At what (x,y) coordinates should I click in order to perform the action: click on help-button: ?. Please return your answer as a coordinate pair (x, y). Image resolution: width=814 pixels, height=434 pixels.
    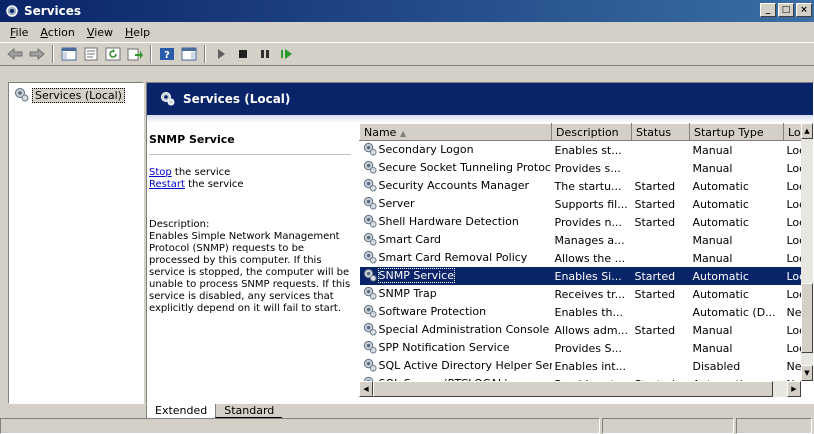
    Looking at the image, I should click on (167, 54).